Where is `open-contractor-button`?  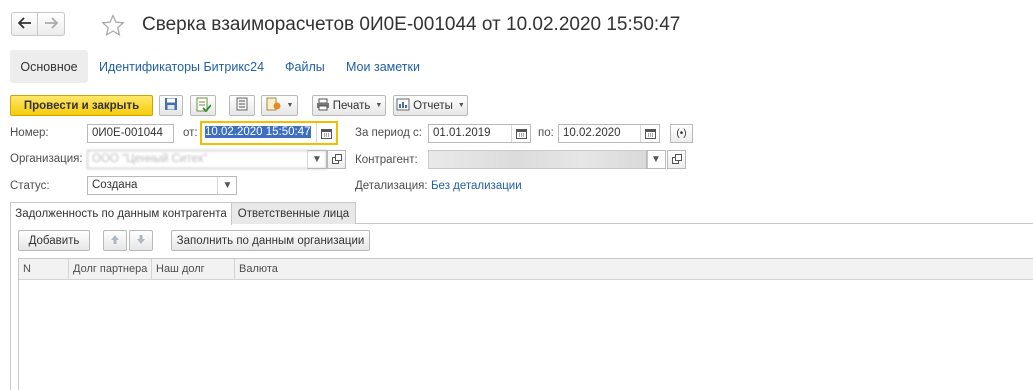 open-contractor-button is located at coordinates (676, 159).